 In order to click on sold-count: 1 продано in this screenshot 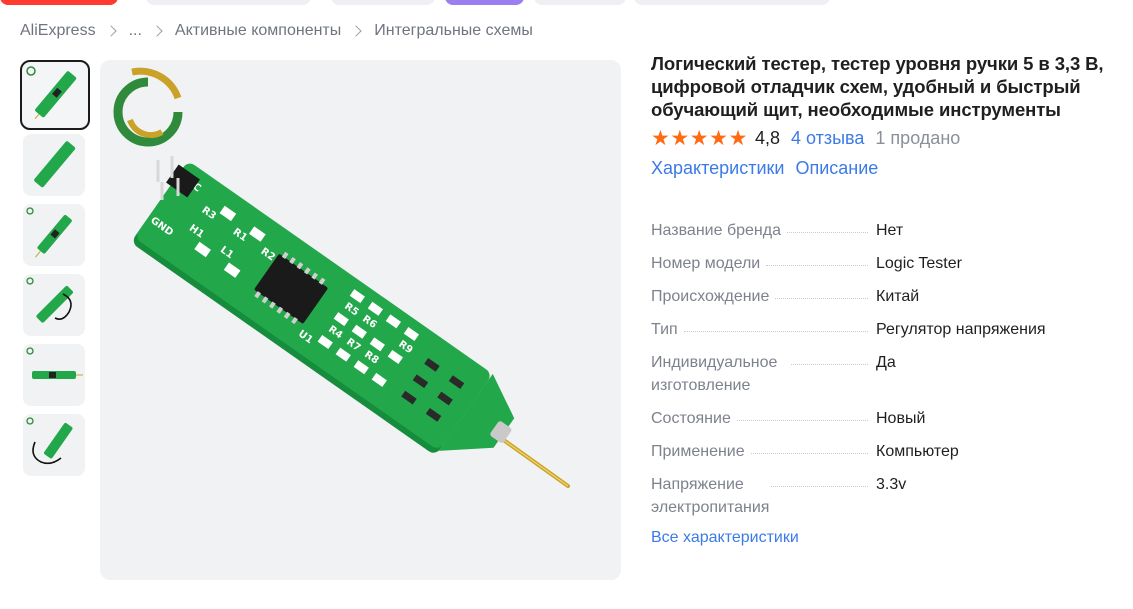, I will do `click(918, 137)`.